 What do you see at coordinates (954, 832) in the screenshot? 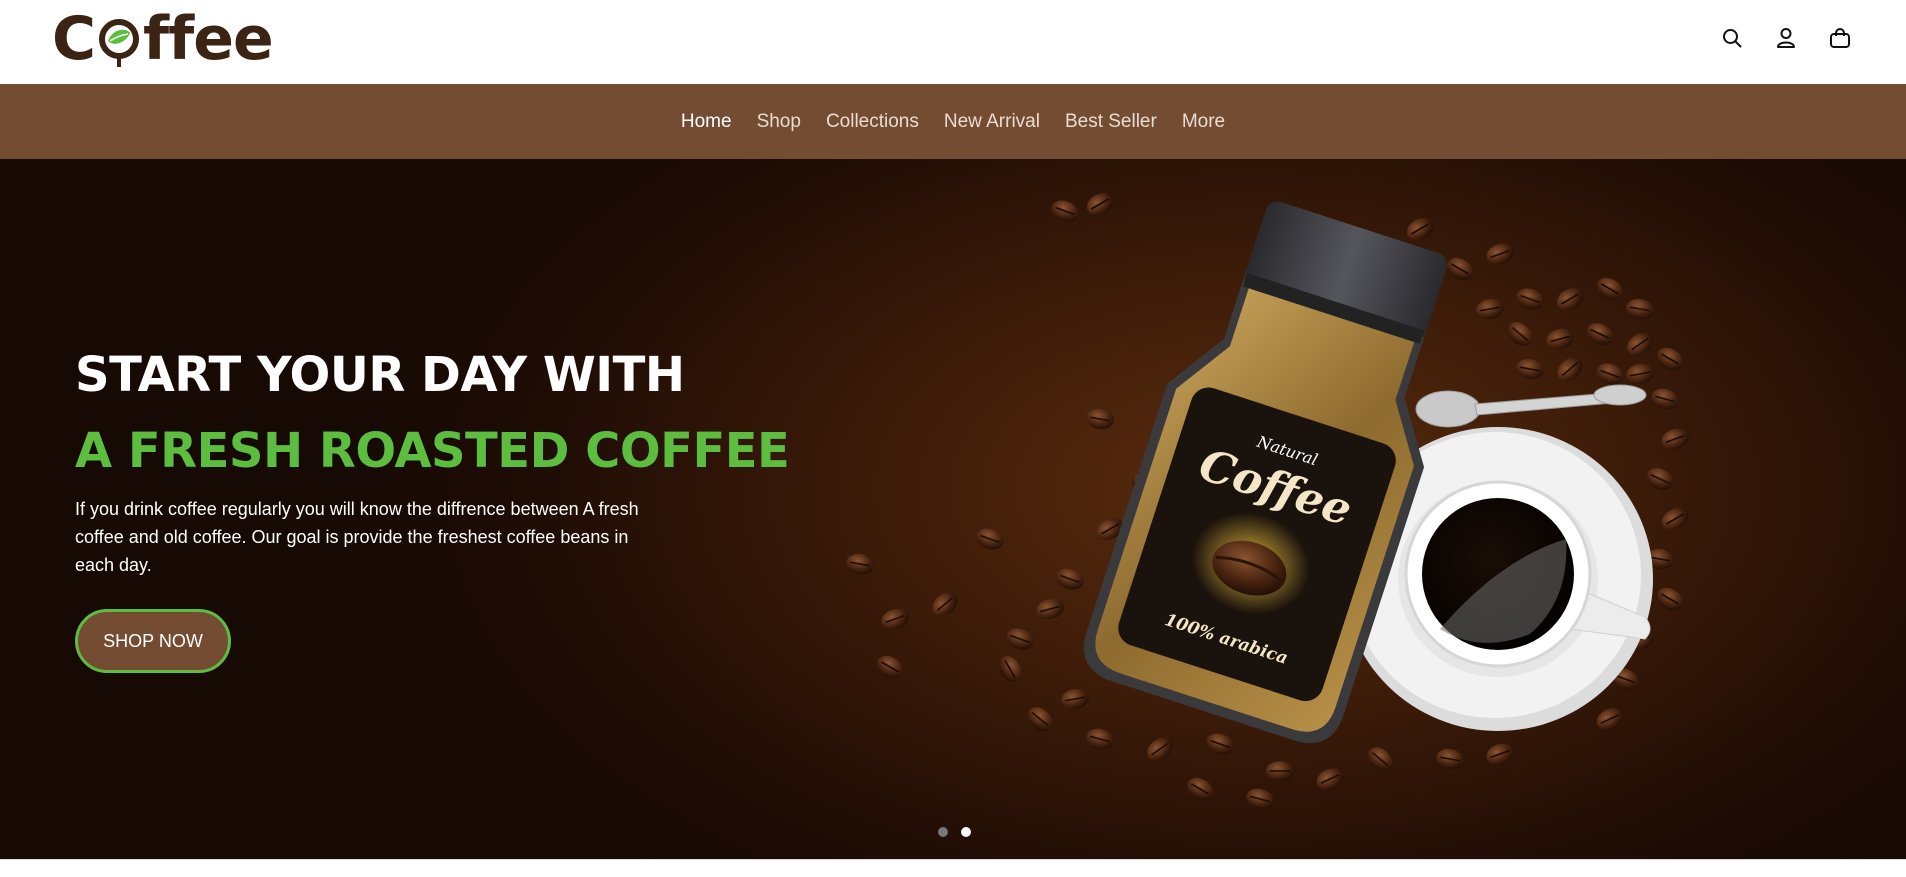
I see `slider-dots` at bounding box center [954, 832].